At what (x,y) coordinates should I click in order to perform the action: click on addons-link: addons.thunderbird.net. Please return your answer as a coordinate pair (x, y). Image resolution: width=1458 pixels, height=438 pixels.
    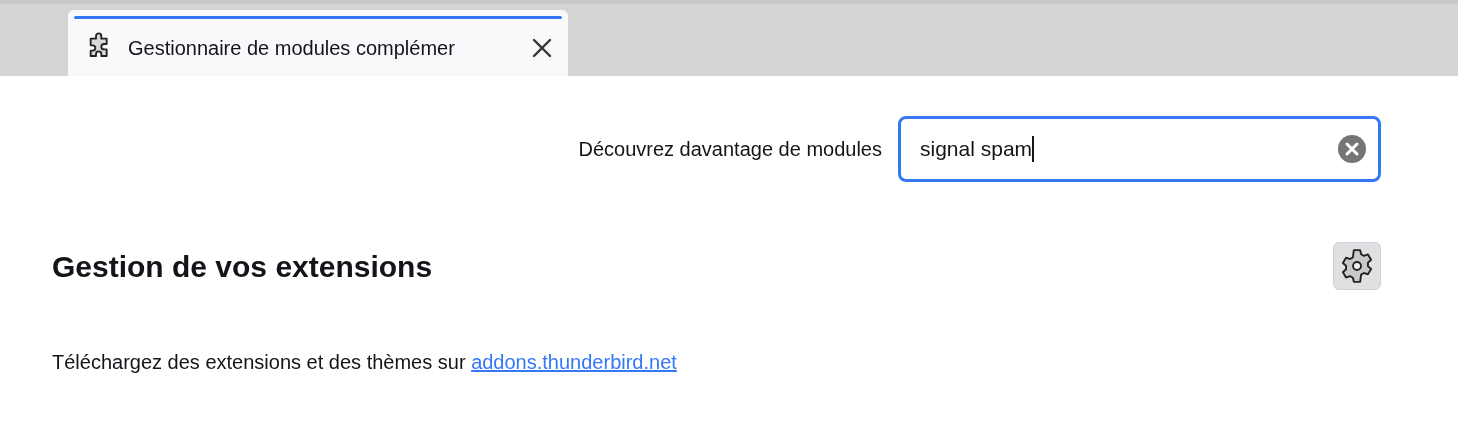
    Looking at the image, I should click on (574, 362).